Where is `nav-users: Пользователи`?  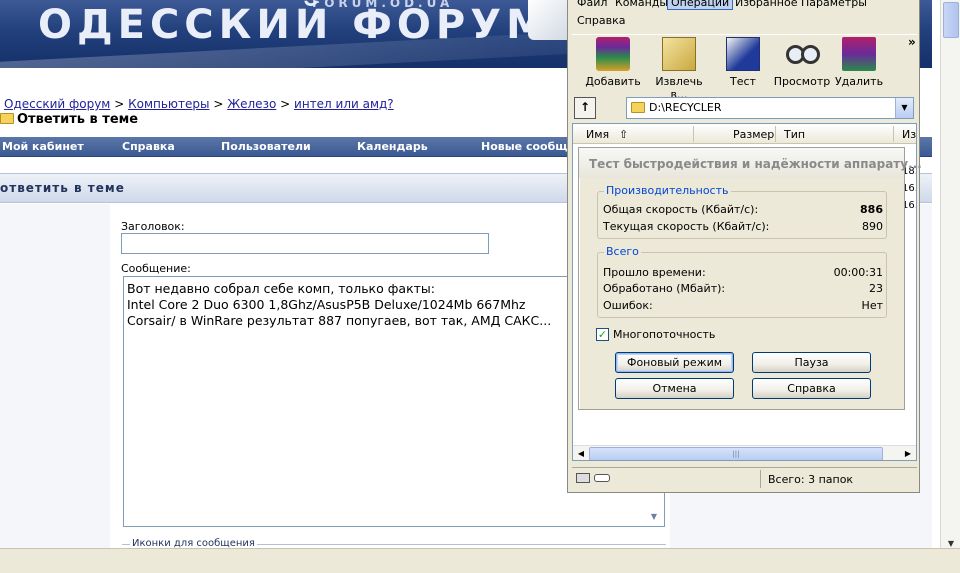
nav-users: Пользователи is located at coordinates (266, 146).